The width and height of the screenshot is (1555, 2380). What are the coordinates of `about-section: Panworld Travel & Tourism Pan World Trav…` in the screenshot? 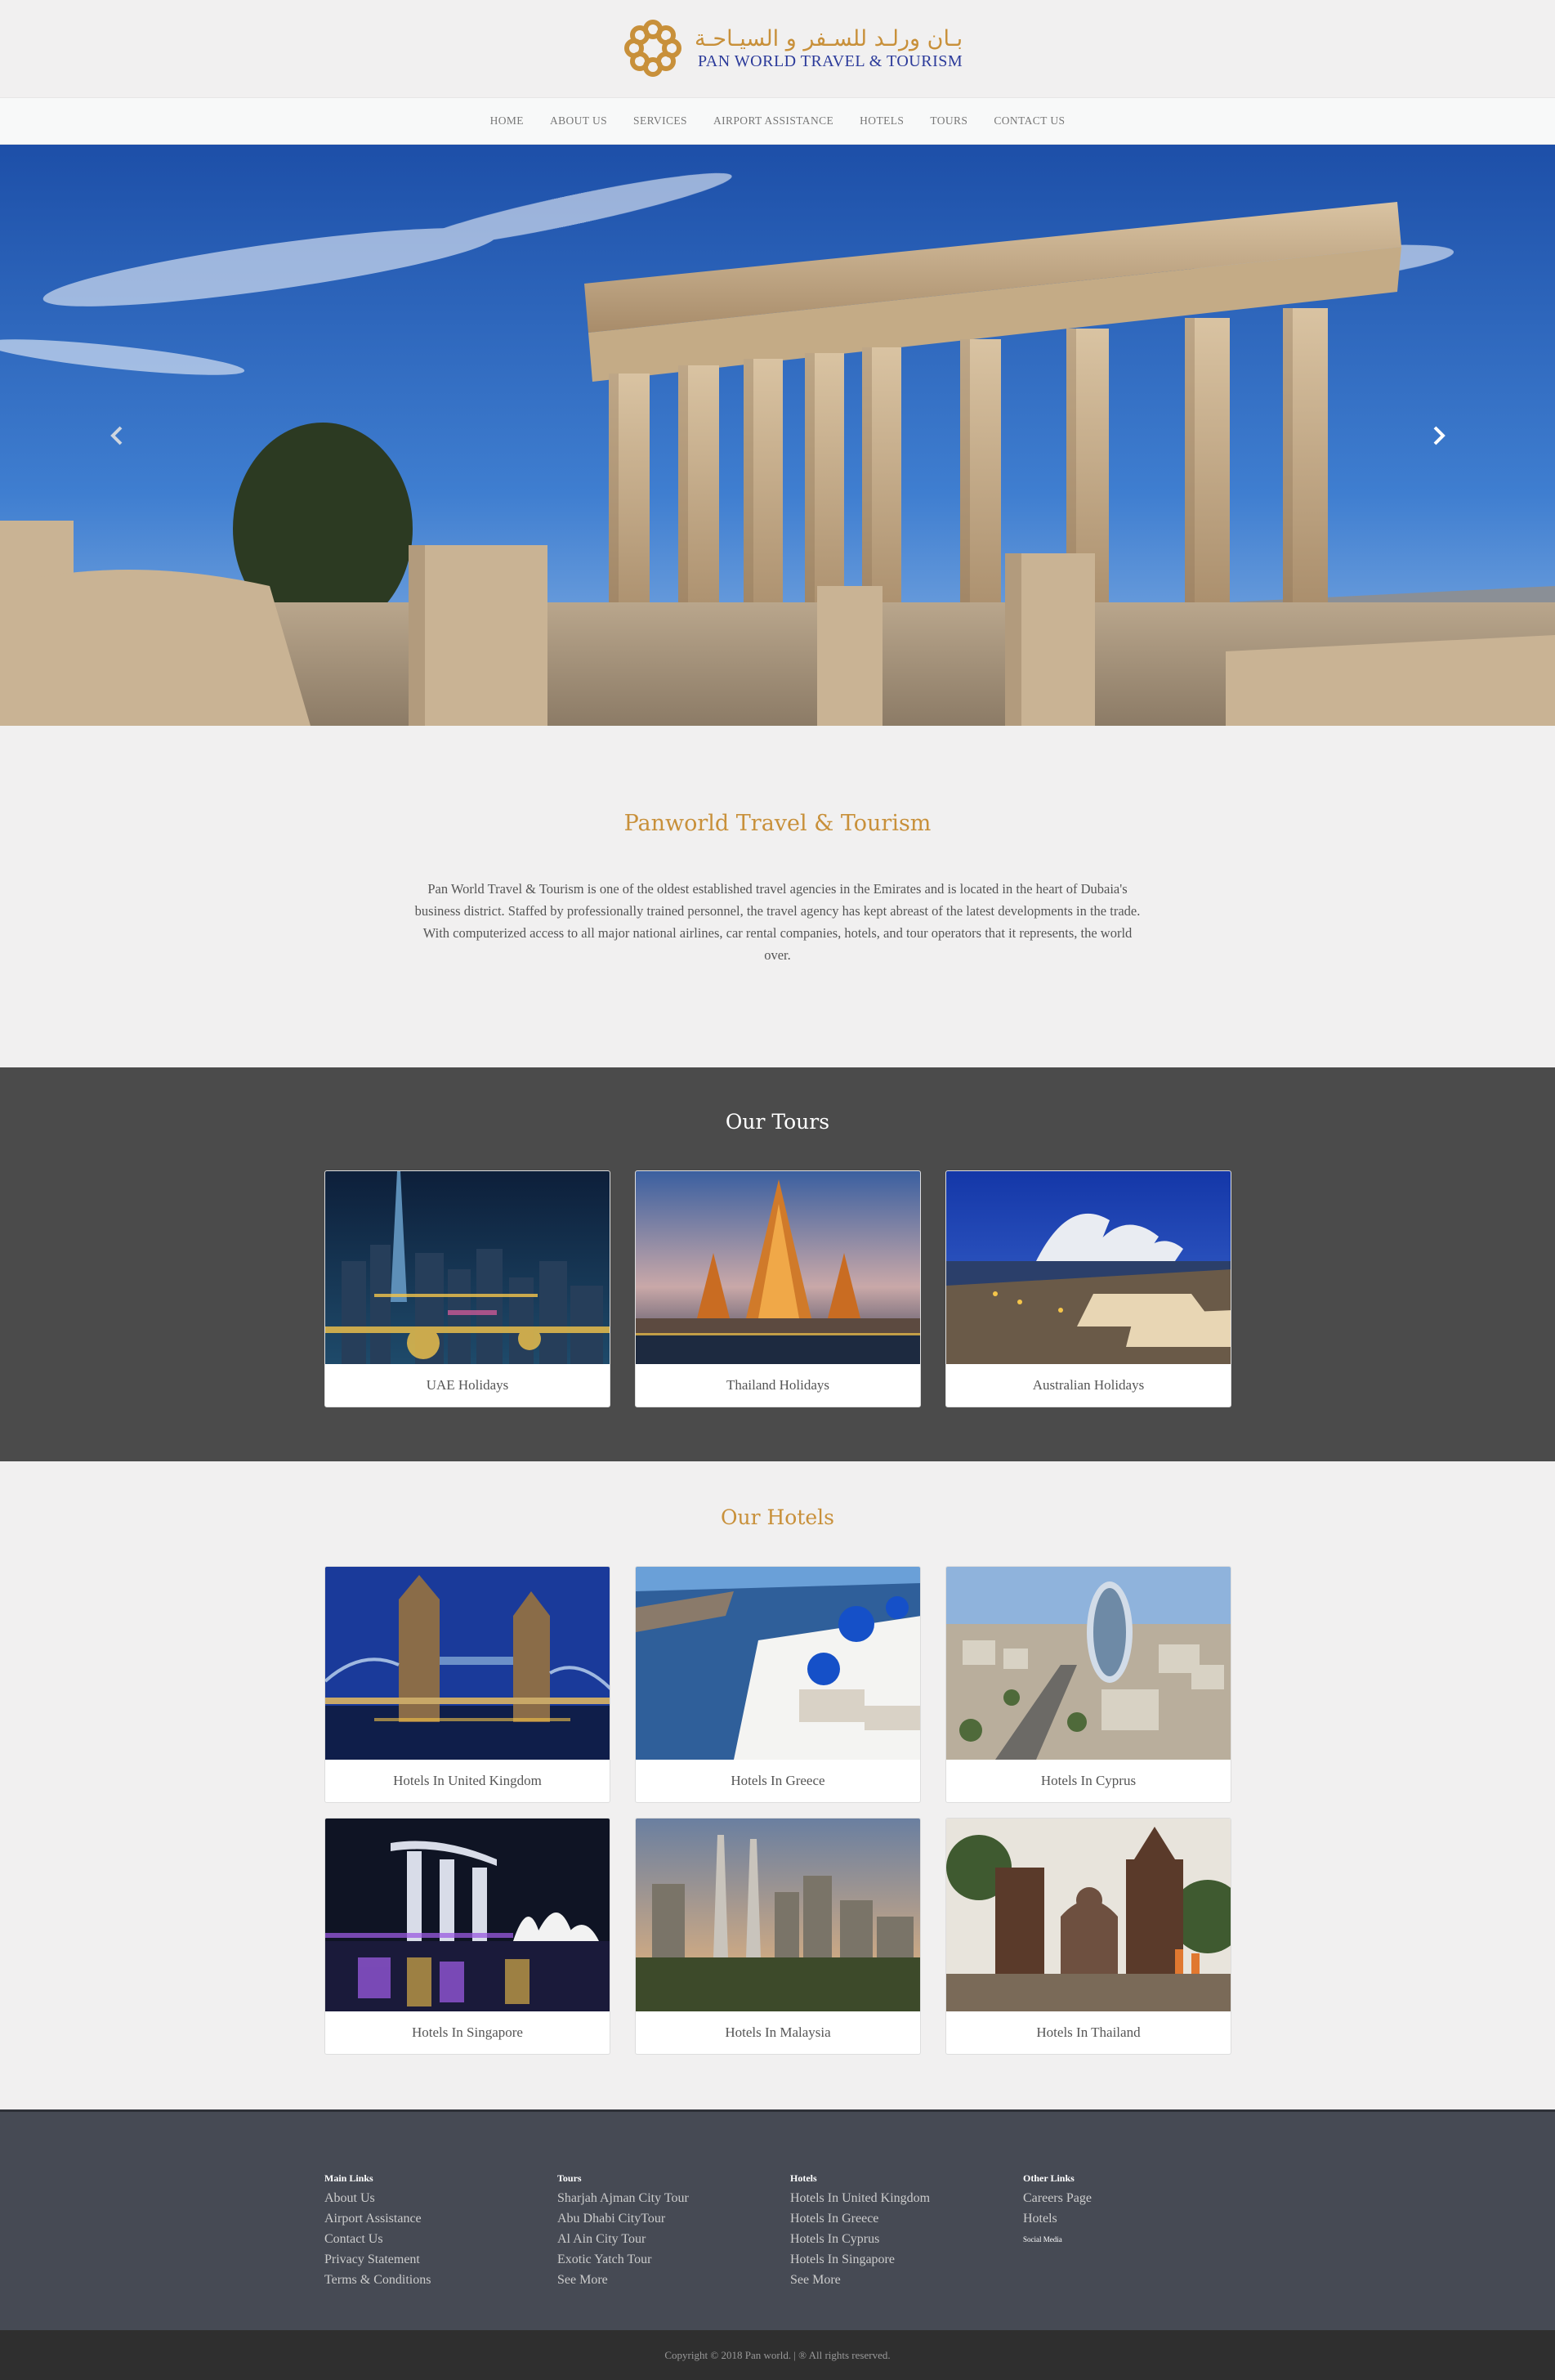 It's located at (777, 897).